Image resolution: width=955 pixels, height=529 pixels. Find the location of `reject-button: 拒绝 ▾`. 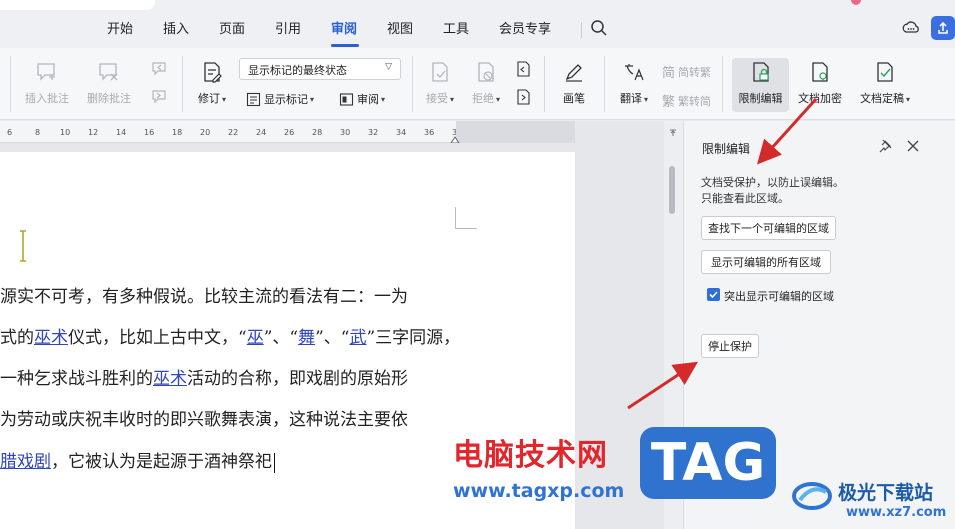

reject-button: 拒绝 ▾ is located at coordinates (486, 83).